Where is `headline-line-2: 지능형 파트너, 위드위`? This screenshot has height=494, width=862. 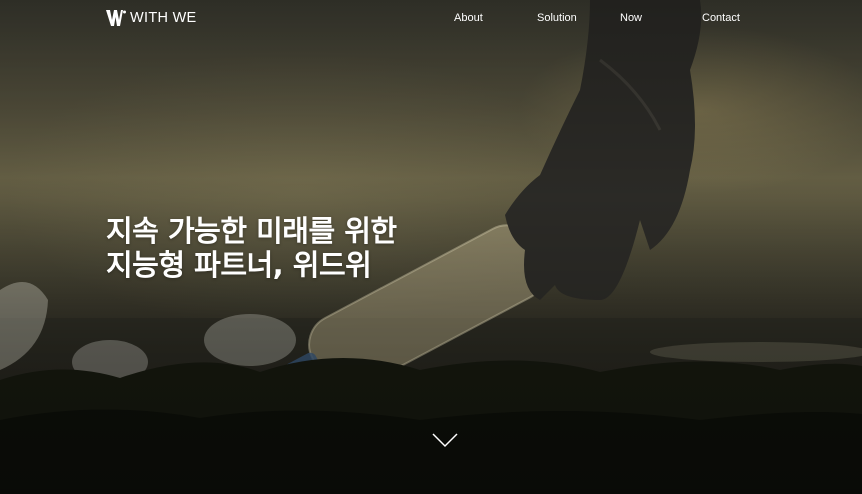 headline-line-2: 지능형 파트너, 위드위 is located at coordinates (239, 265).